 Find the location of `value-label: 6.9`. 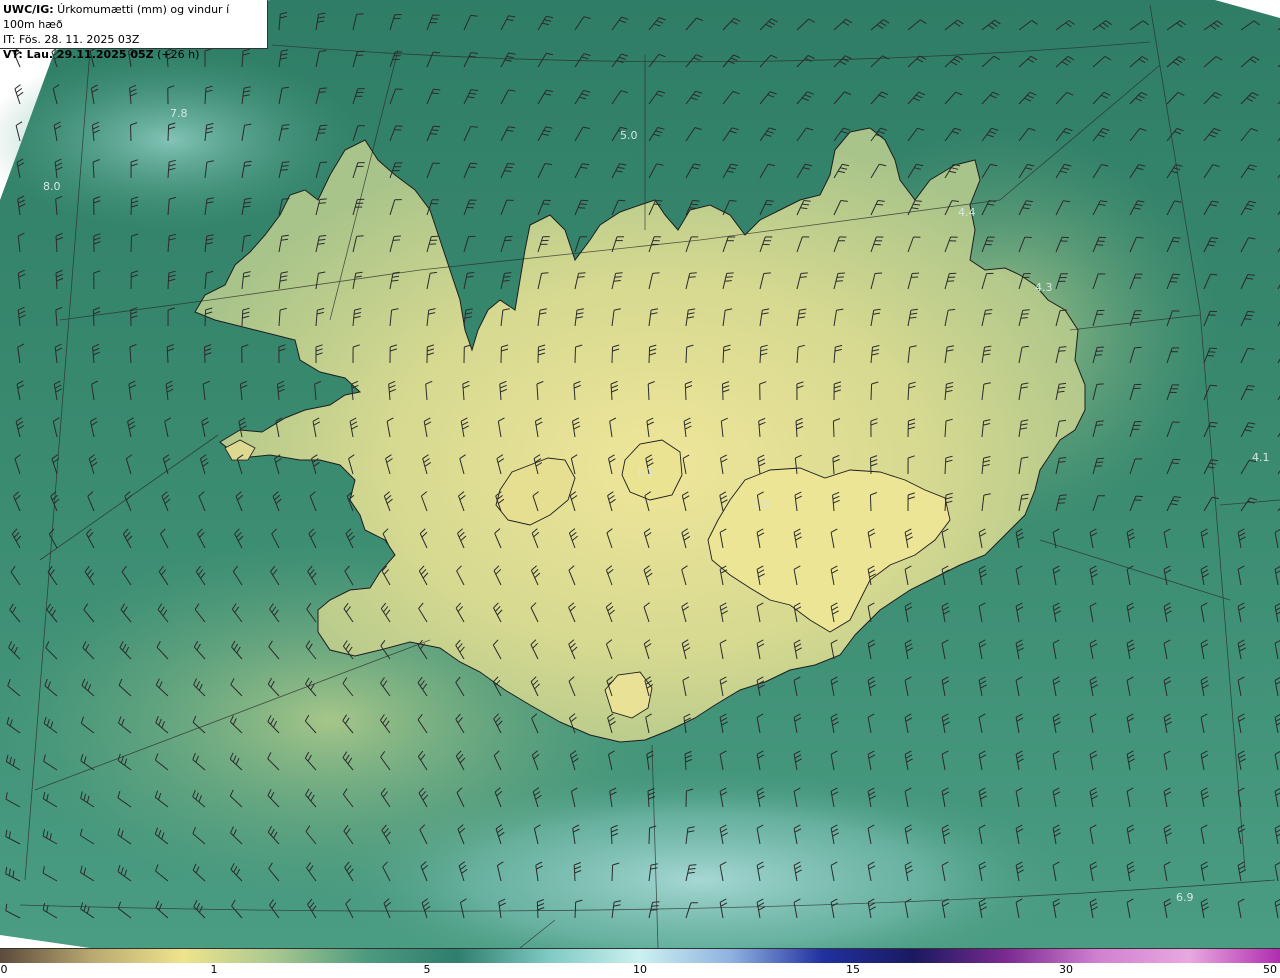

value-label: 6.9 is located at coordinates (1185, 897).